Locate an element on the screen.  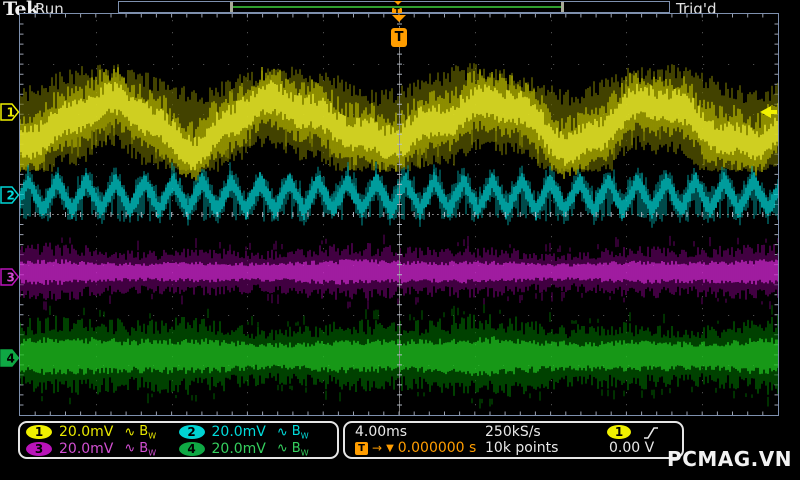
channel-1-badge: 1 is located at coordinates (39, 432).